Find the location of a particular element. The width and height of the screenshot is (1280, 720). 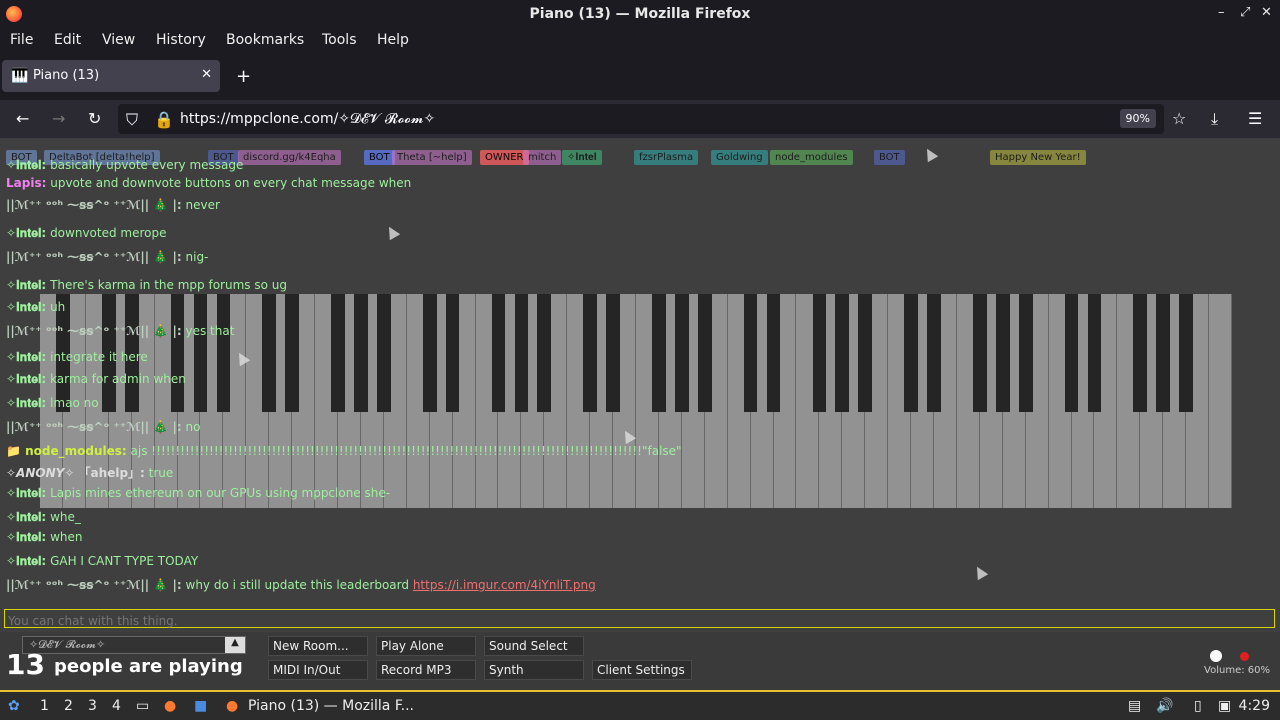

lock-icon: 🔒 is located at coordinates (164, 119).